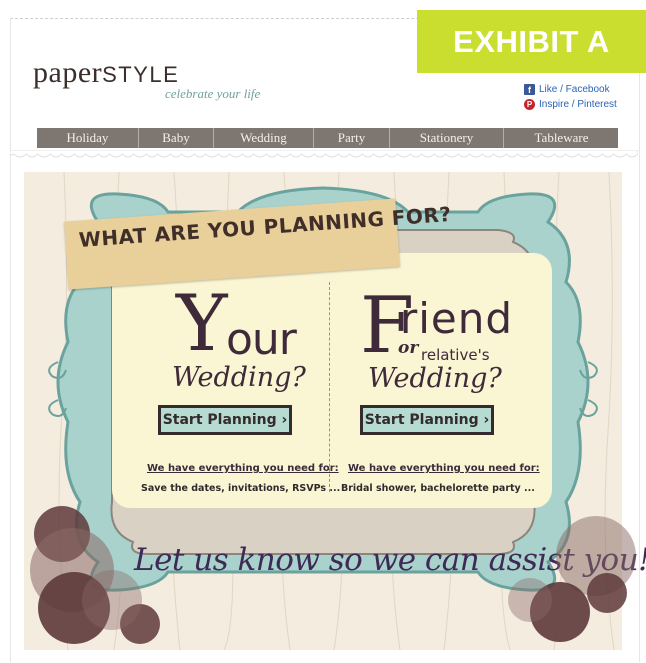  I want to click on your-wedding-subtitle: Wedding?, so click(239, 377).